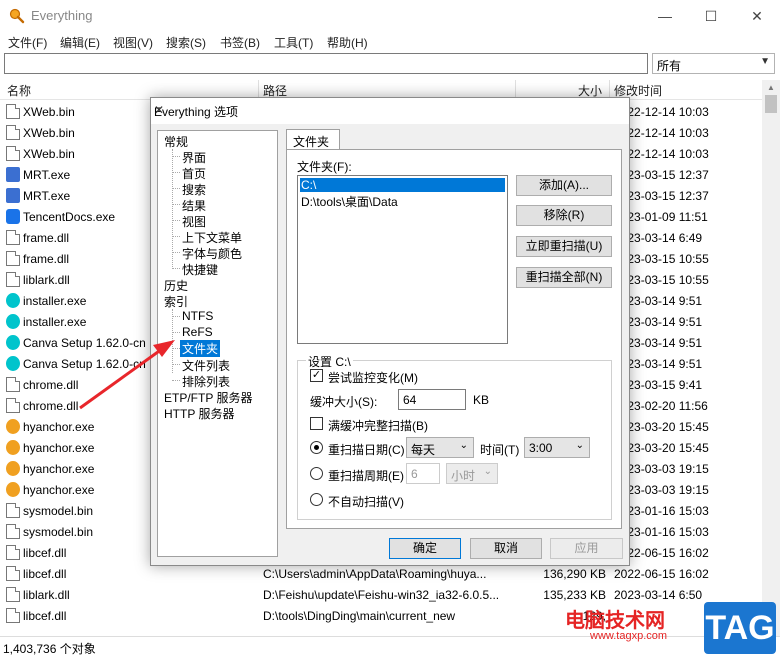 Image resolution: width=780 pixels, height=657 pixels. Describe the element at coordinates (206, 381) in the screenshot. I see `tree-item-exclude: 排除列表` at that location.